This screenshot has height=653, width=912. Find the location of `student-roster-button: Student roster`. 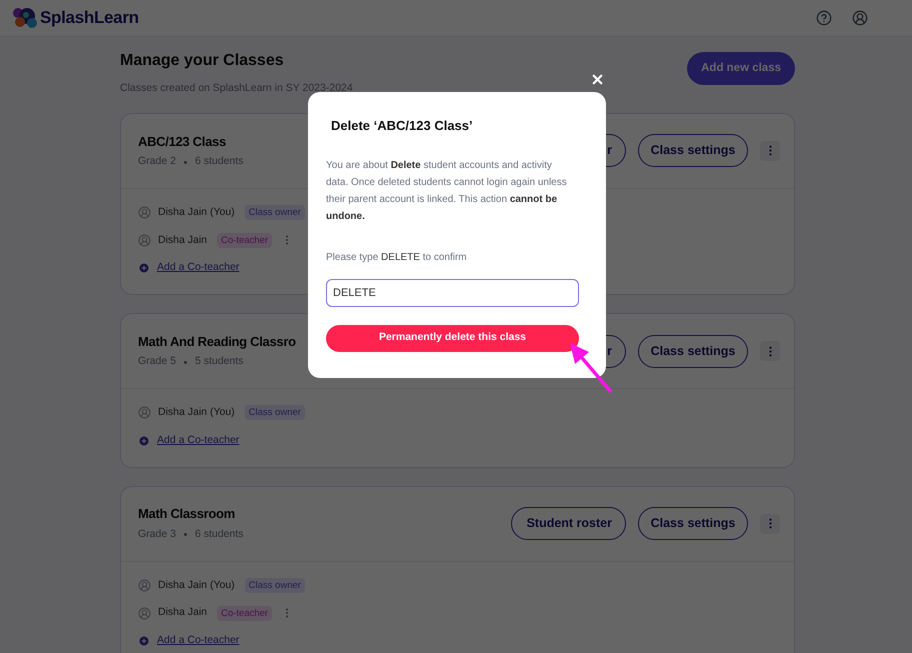

student-roster-button: Student roster is located at coordinates (568, 523).